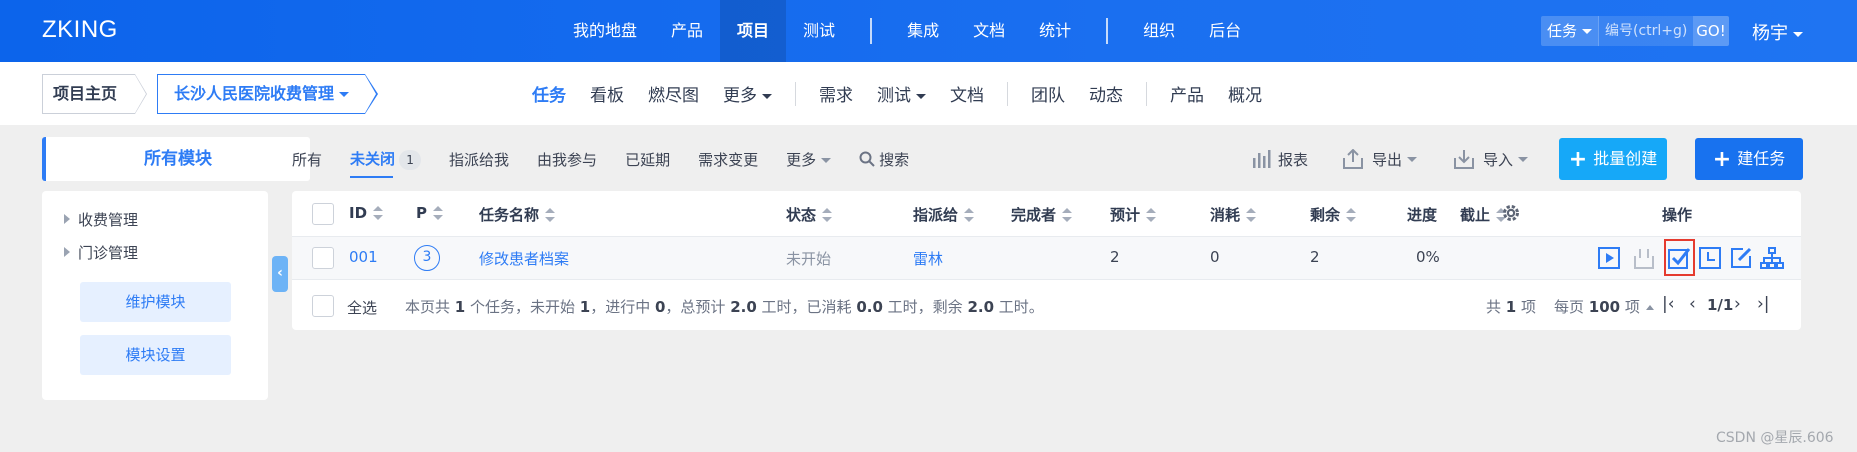  What do you see at coordinates (673, 93) in the screenshot?
I see `subnav-burndown: 燃尽图` at bounding box center [673, 93].